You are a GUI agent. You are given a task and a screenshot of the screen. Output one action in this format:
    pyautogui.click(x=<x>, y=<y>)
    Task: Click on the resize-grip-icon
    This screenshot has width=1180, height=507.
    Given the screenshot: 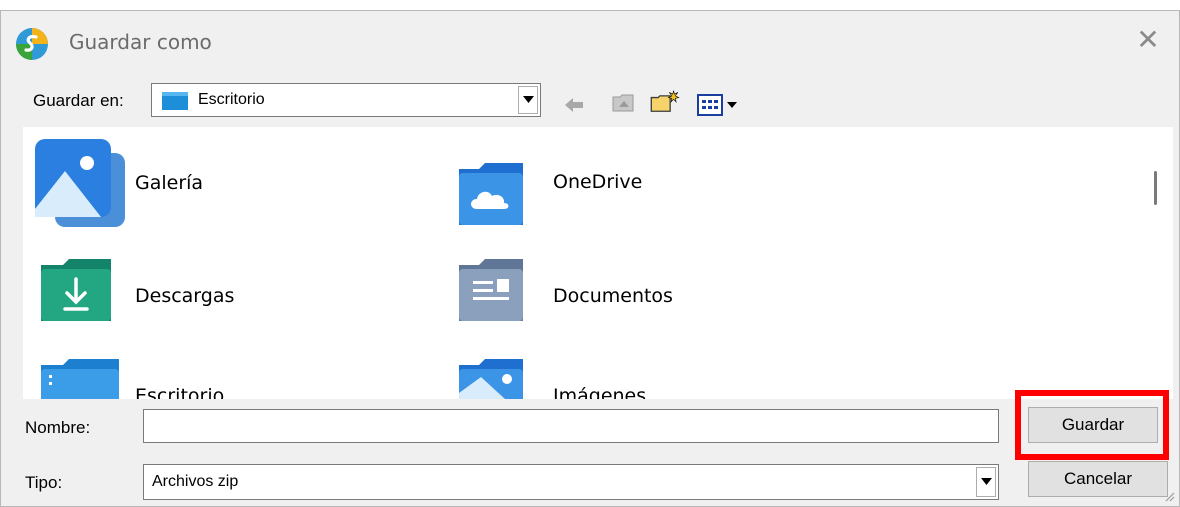 What is the action you would take?
    pyautogui.click(x=1169, y=496)
    